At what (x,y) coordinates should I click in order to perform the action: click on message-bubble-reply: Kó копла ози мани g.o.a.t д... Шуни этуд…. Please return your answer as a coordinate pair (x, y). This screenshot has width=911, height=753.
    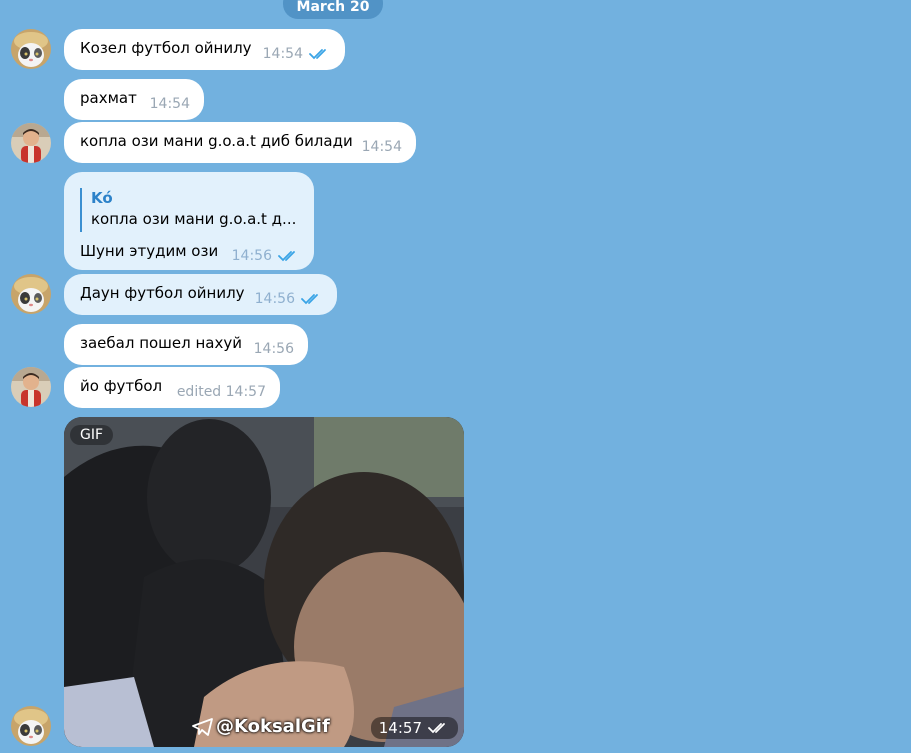
    Looking at the image, I should click on (189, 221).